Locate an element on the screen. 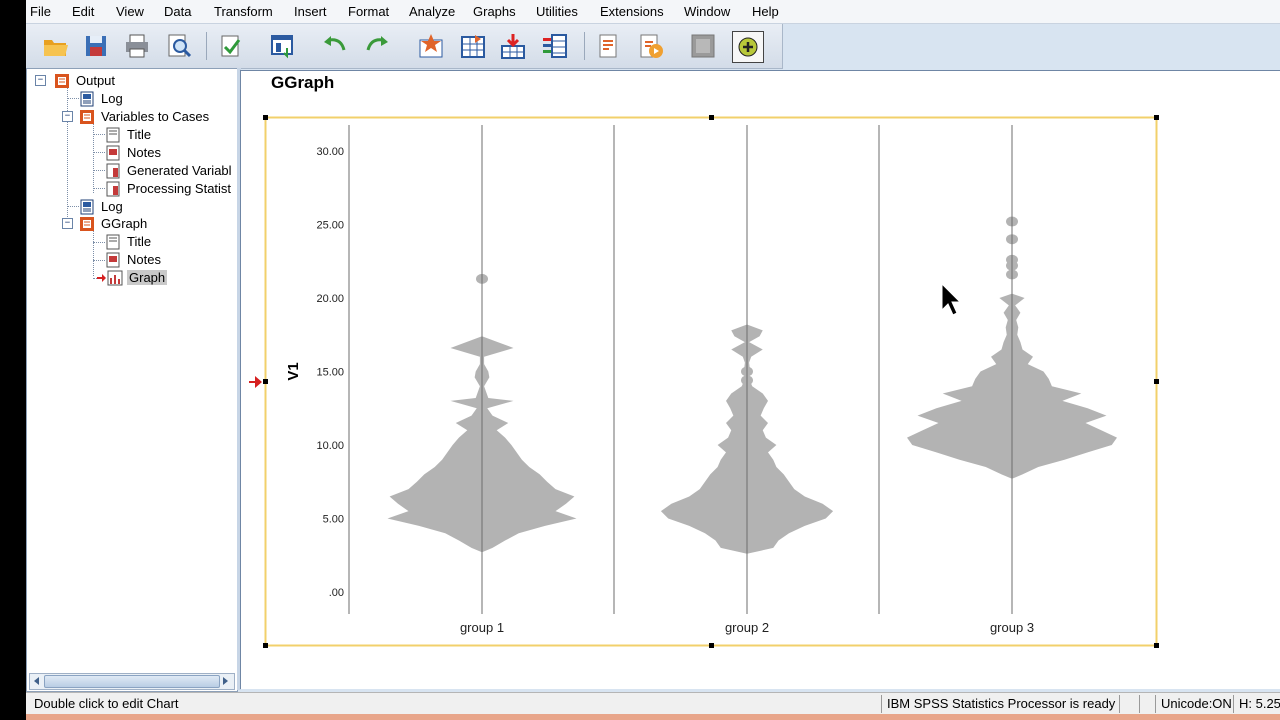 The width and height of the screenshot is (1280, 720). disabled-icon is located at coordinates (703, 46).